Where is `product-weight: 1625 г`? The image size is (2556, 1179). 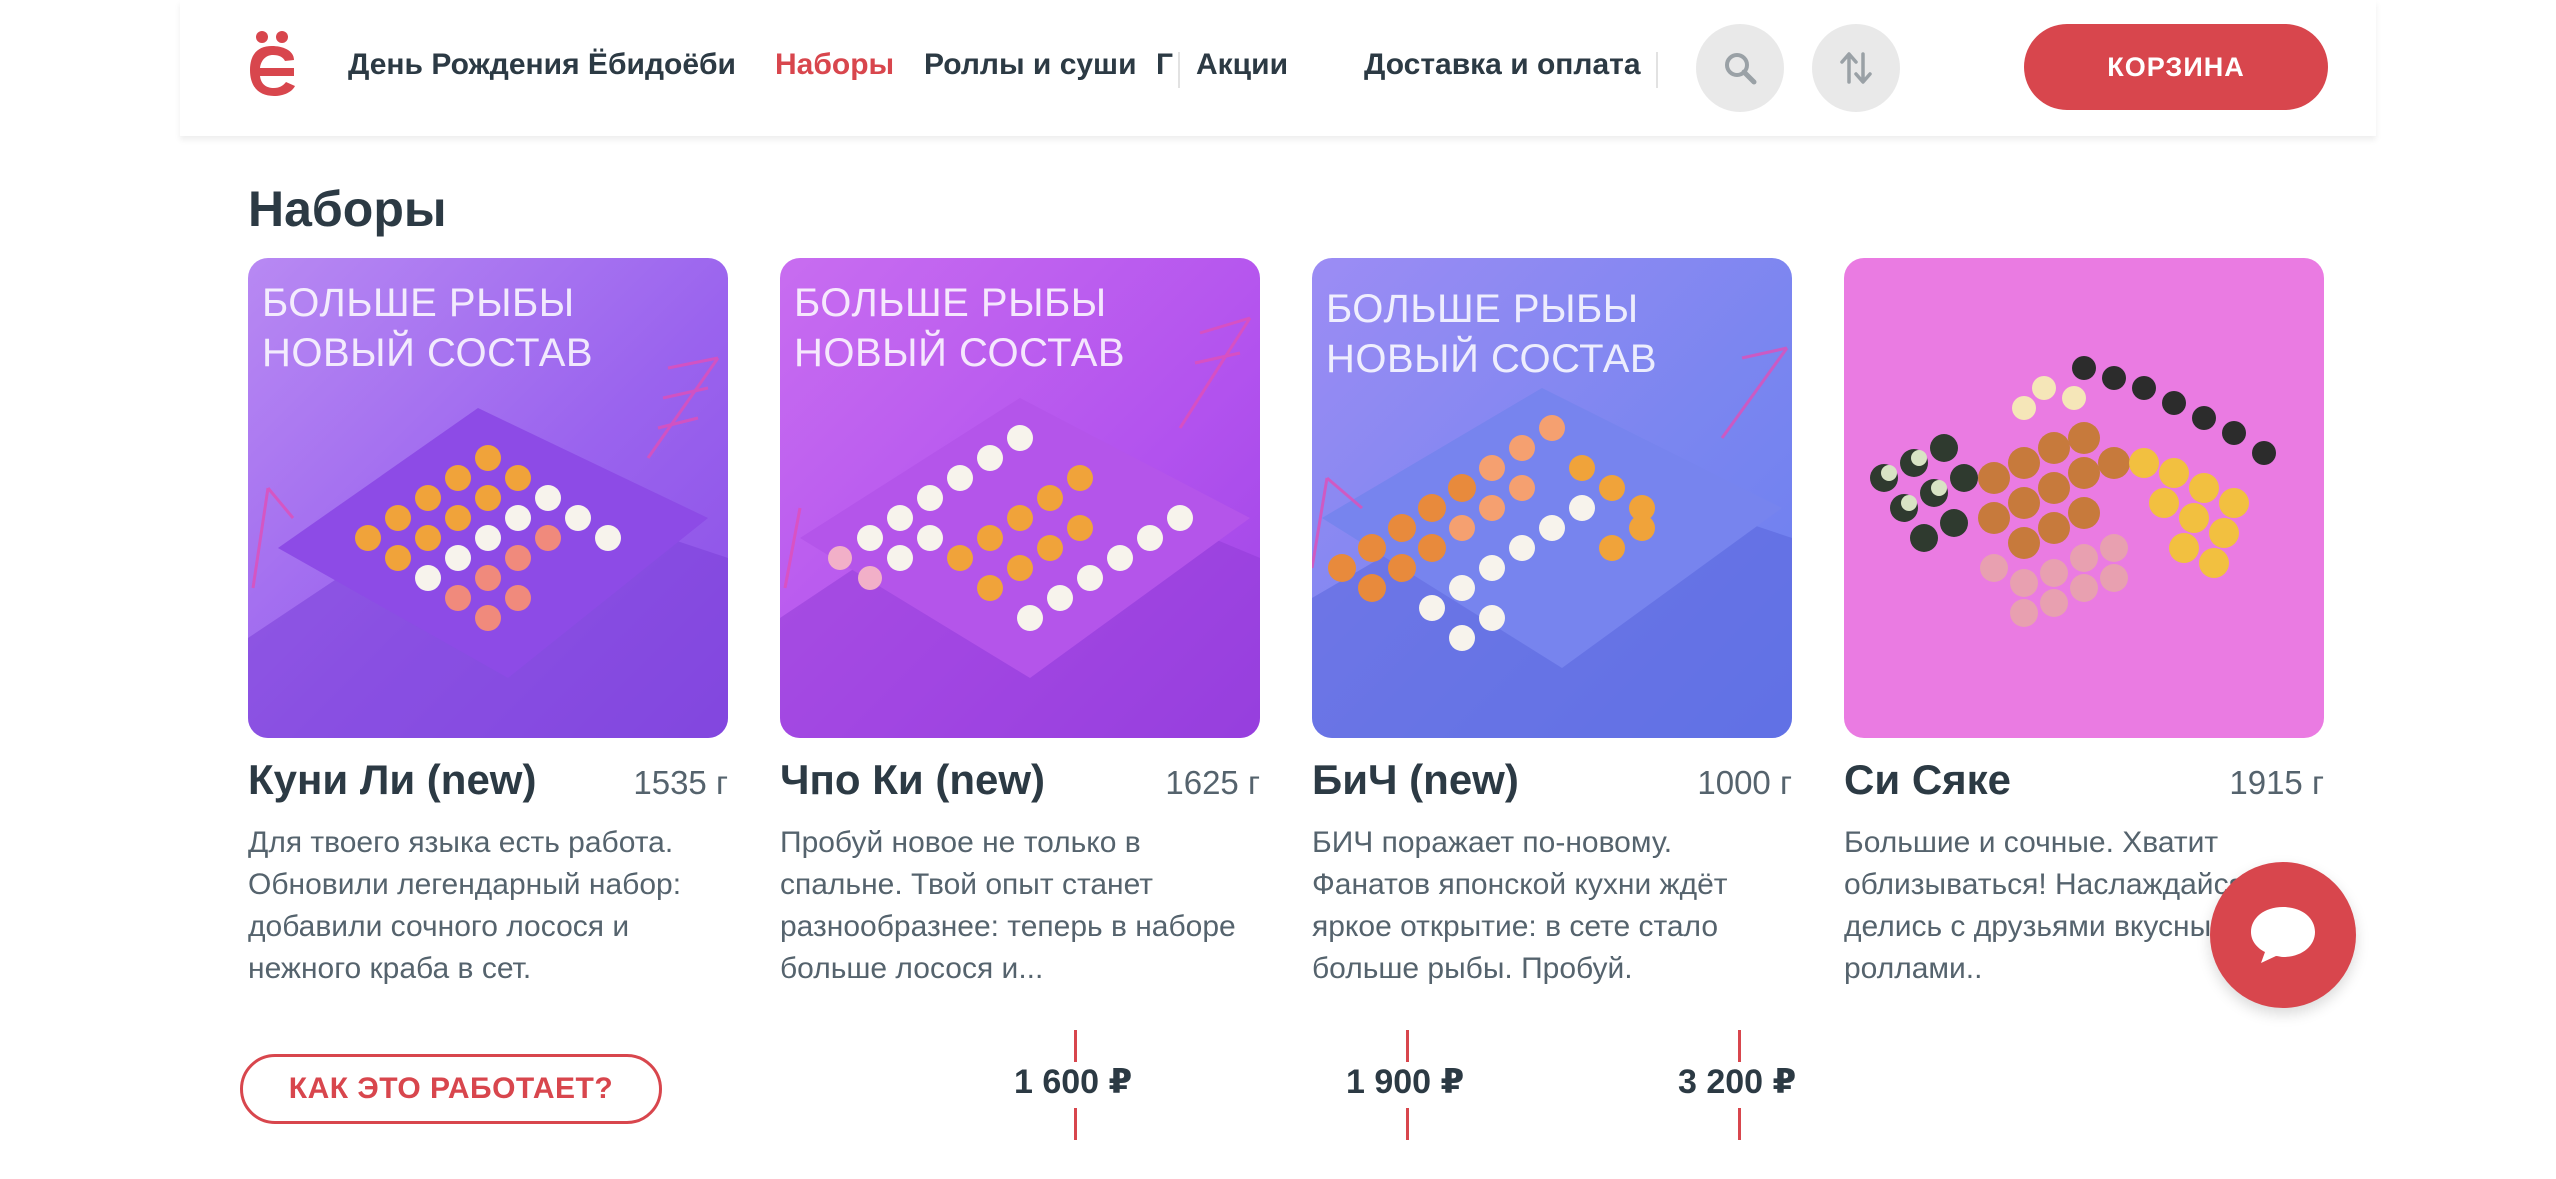
product-weight: 1625 г is located at coordinates (1212, 782).